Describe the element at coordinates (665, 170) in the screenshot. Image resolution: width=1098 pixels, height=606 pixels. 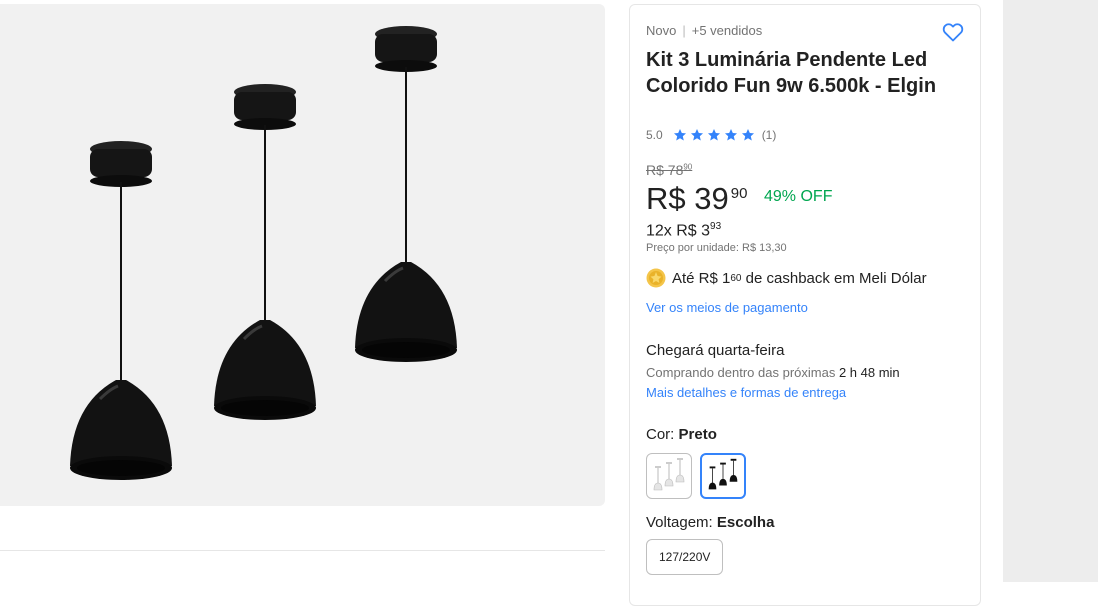
I see `original-price-amount: R$ 78` at that location.